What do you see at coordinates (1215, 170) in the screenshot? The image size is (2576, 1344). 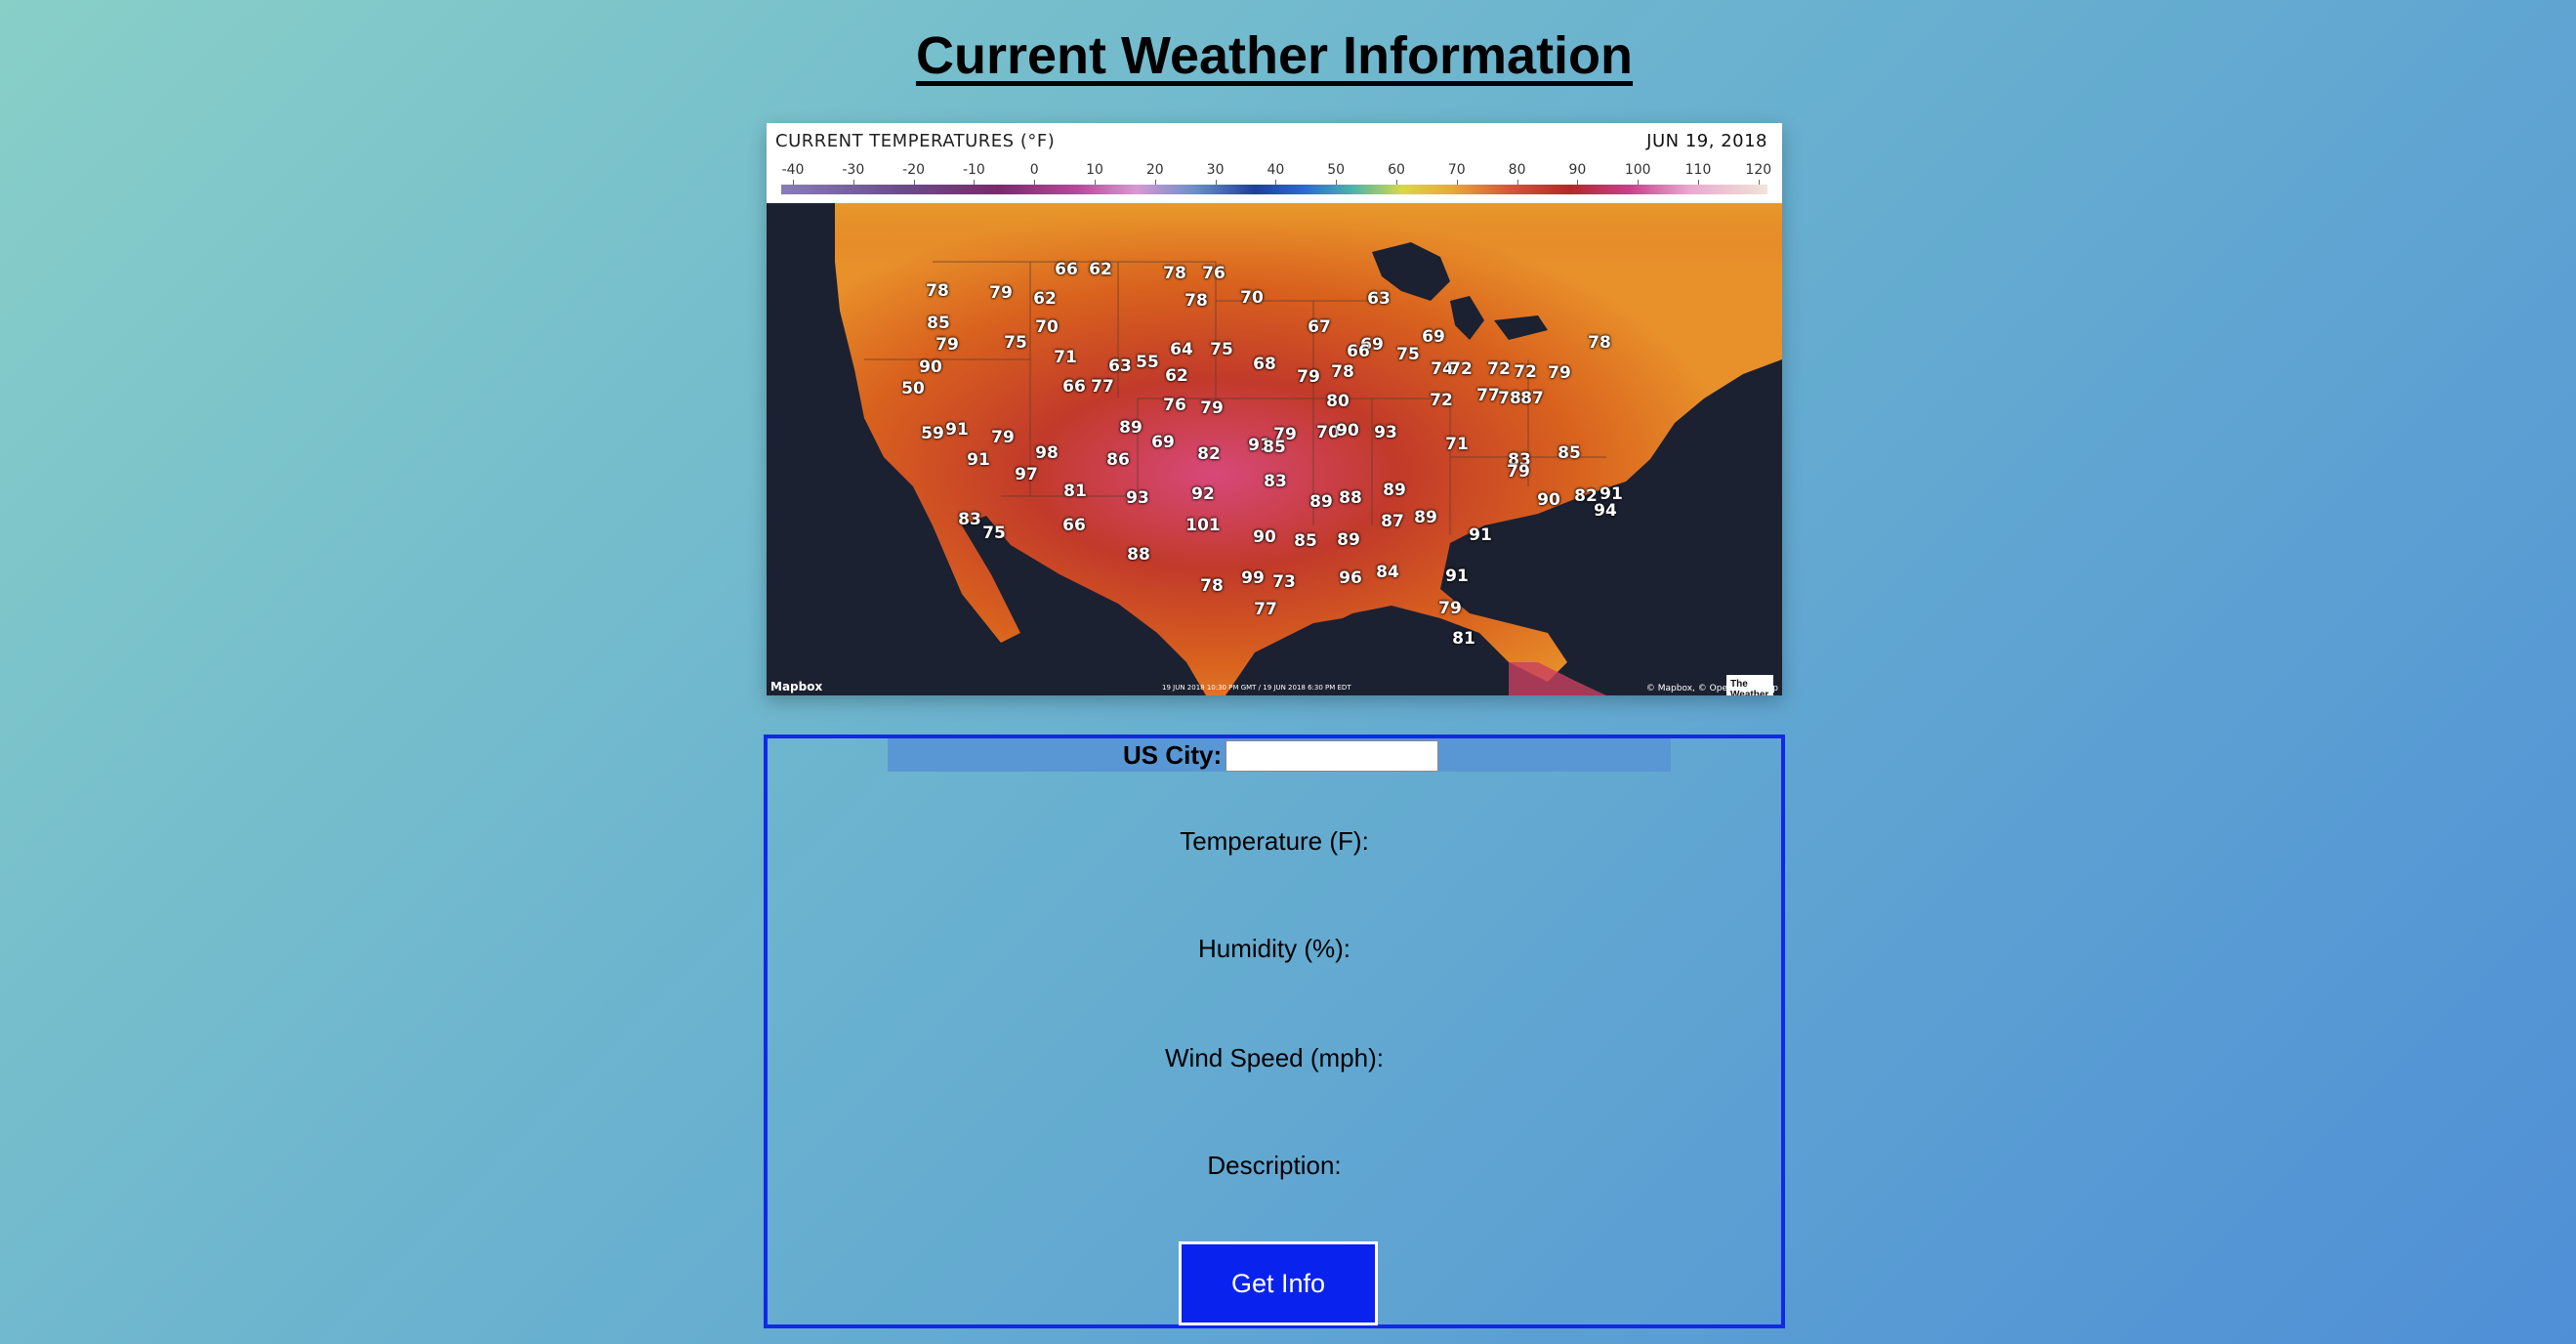 I see `scale-label: 30` at bounding box center [1215, 170].